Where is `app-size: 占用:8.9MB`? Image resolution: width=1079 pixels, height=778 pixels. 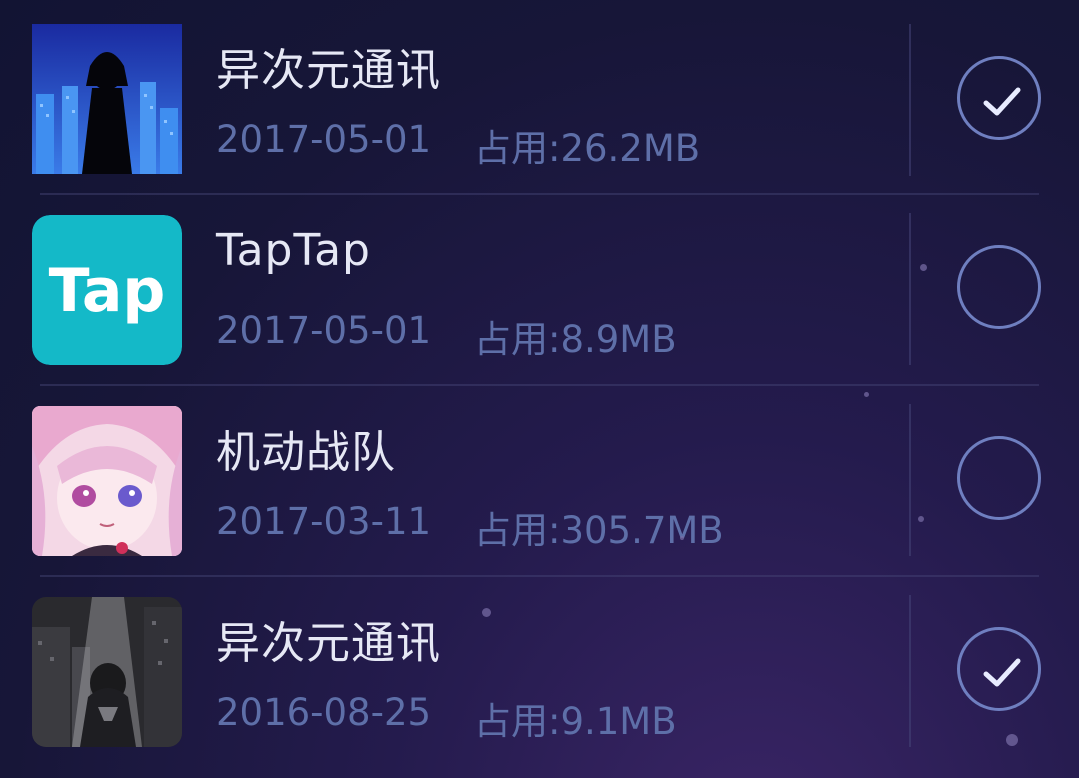
app-size: 占用:8.9MB is located at coordinates (575, 339).